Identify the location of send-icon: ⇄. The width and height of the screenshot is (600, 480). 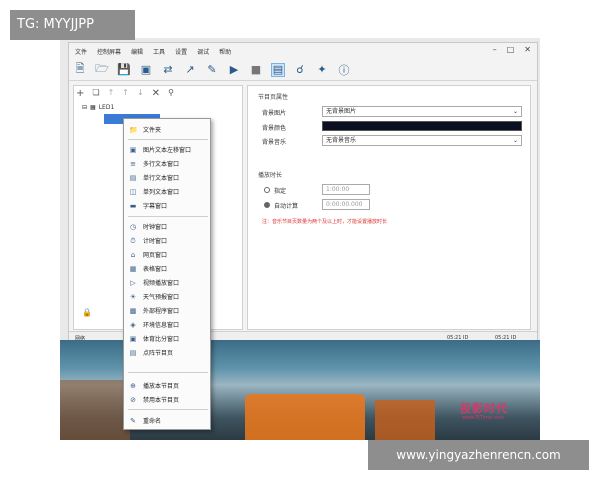
(168, 70).